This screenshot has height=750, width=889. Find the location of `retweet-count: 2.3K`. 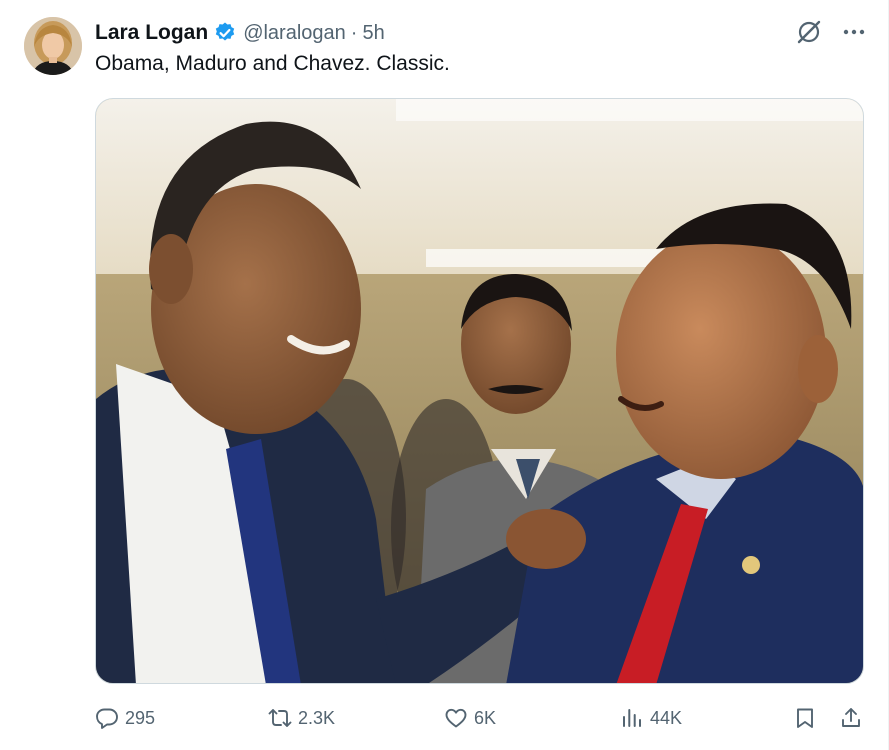

retweet-count: 2.3K is located at coordinates (317, 717).